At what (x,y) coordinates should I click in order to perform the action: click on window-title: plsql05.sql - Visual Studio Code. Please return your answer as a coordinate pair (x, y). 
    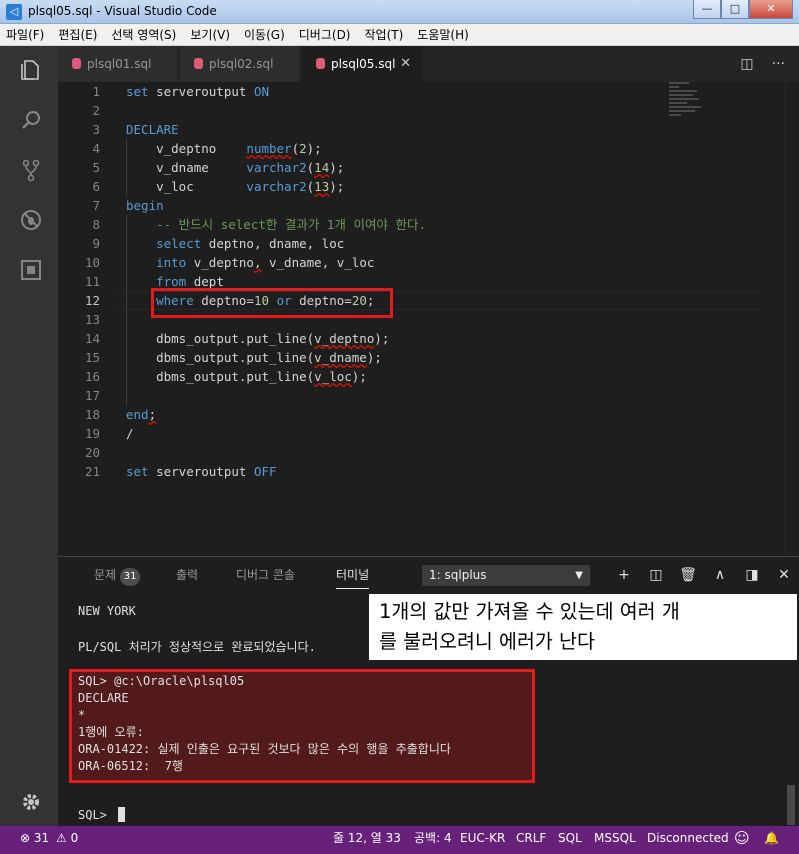
    Looking at the image, I should click on (122, 11).